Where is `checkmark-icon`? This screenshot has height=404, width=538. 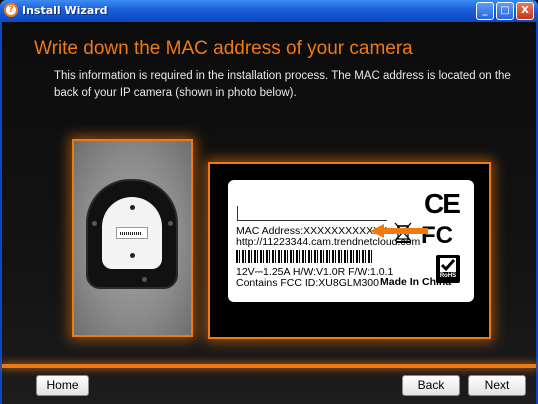
checkmark-icon is located at coordinates (448, 265).